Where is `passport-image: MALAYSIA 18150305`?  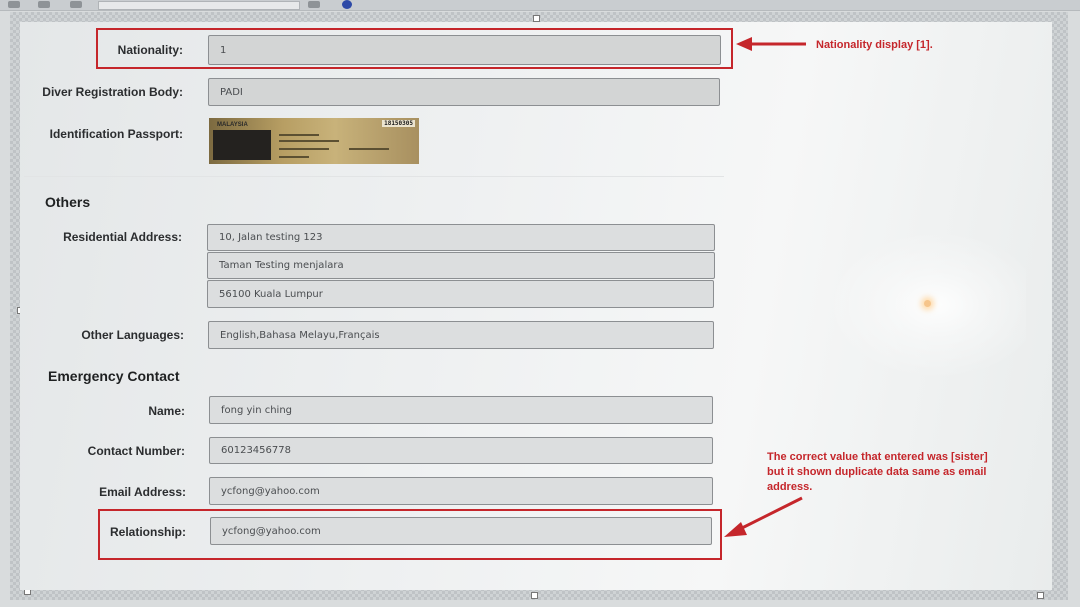 passport-image: MALAYSIA 18150305 is located at coordinates (314, 141).